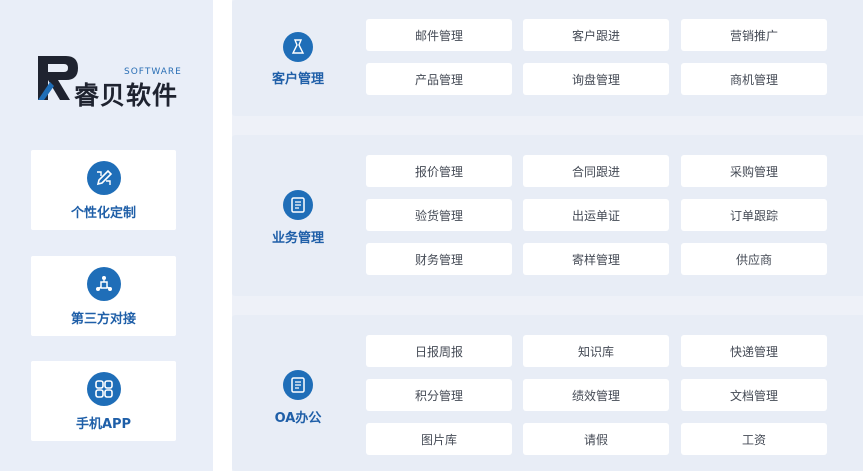 Image resolution: width=863 pixels, height=471 pixels. What do you see at coordinates (298, 418) in the screenshot?
I see `section-title: OA办公` at bounding box center [298, 418].